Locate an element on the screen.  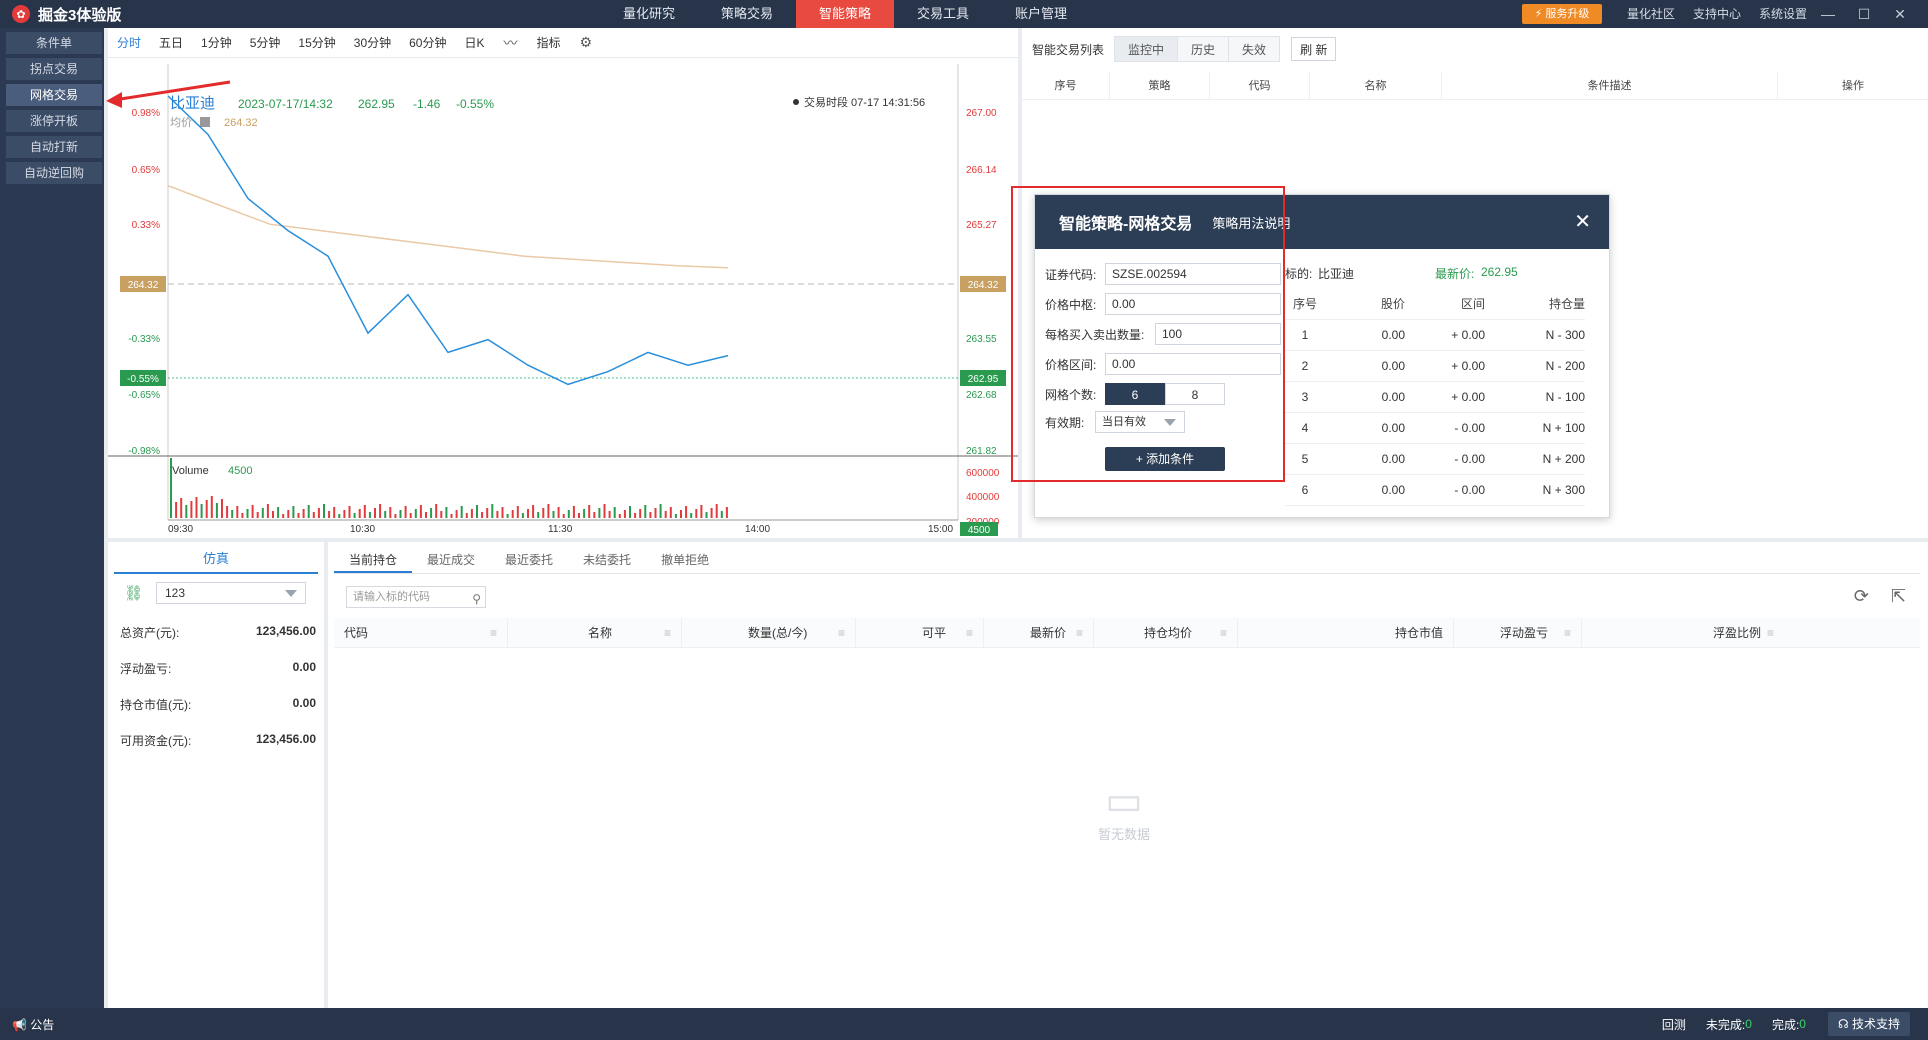
upgrade-label: 服务升级 is located at coordinates (1567, 14).